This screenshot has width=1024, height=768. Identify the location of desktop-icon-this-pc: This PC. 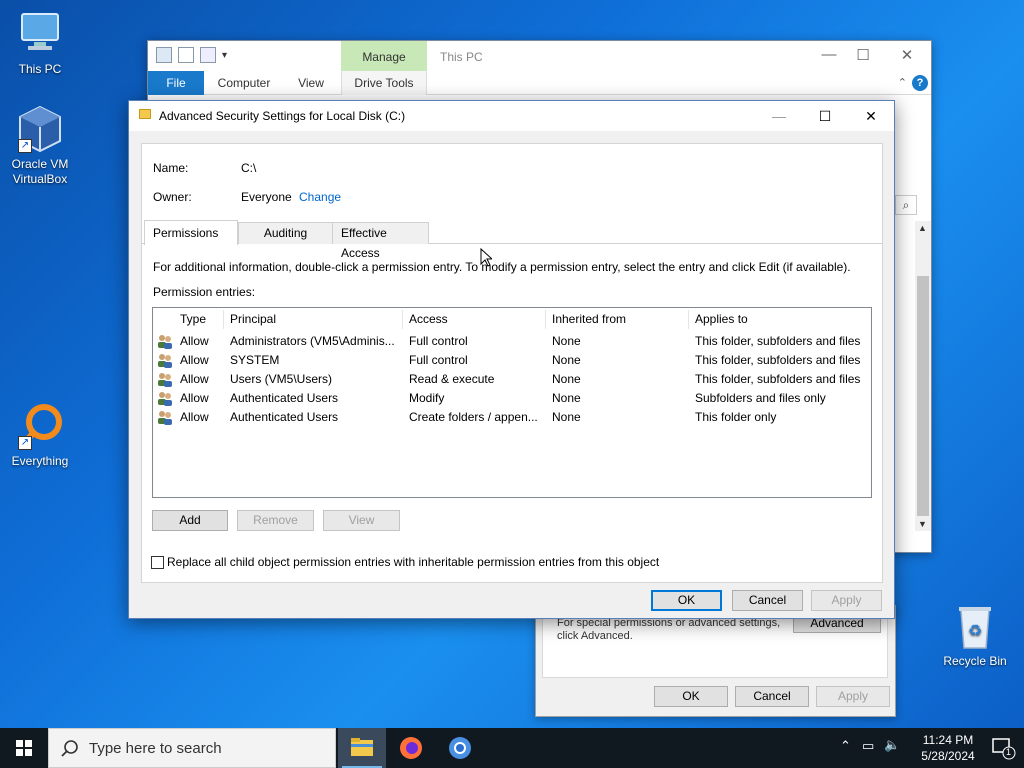
(40, 43).